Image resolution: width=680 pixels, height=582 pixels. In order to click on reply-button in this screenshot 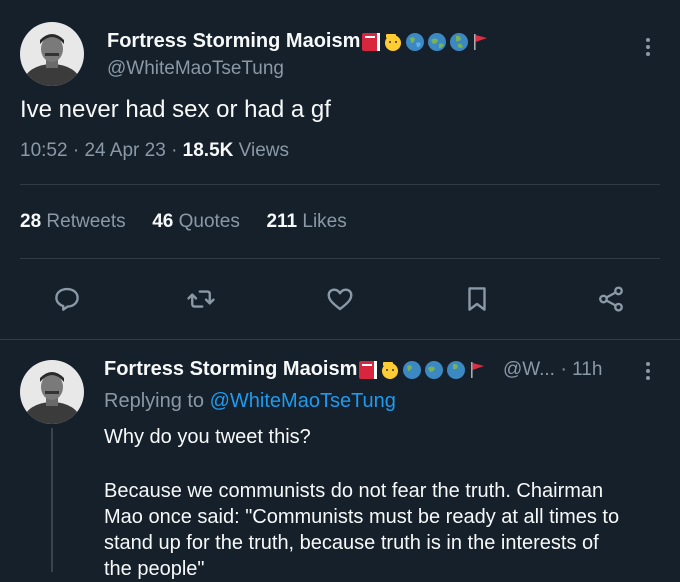, I will do `click(67, 301)`.